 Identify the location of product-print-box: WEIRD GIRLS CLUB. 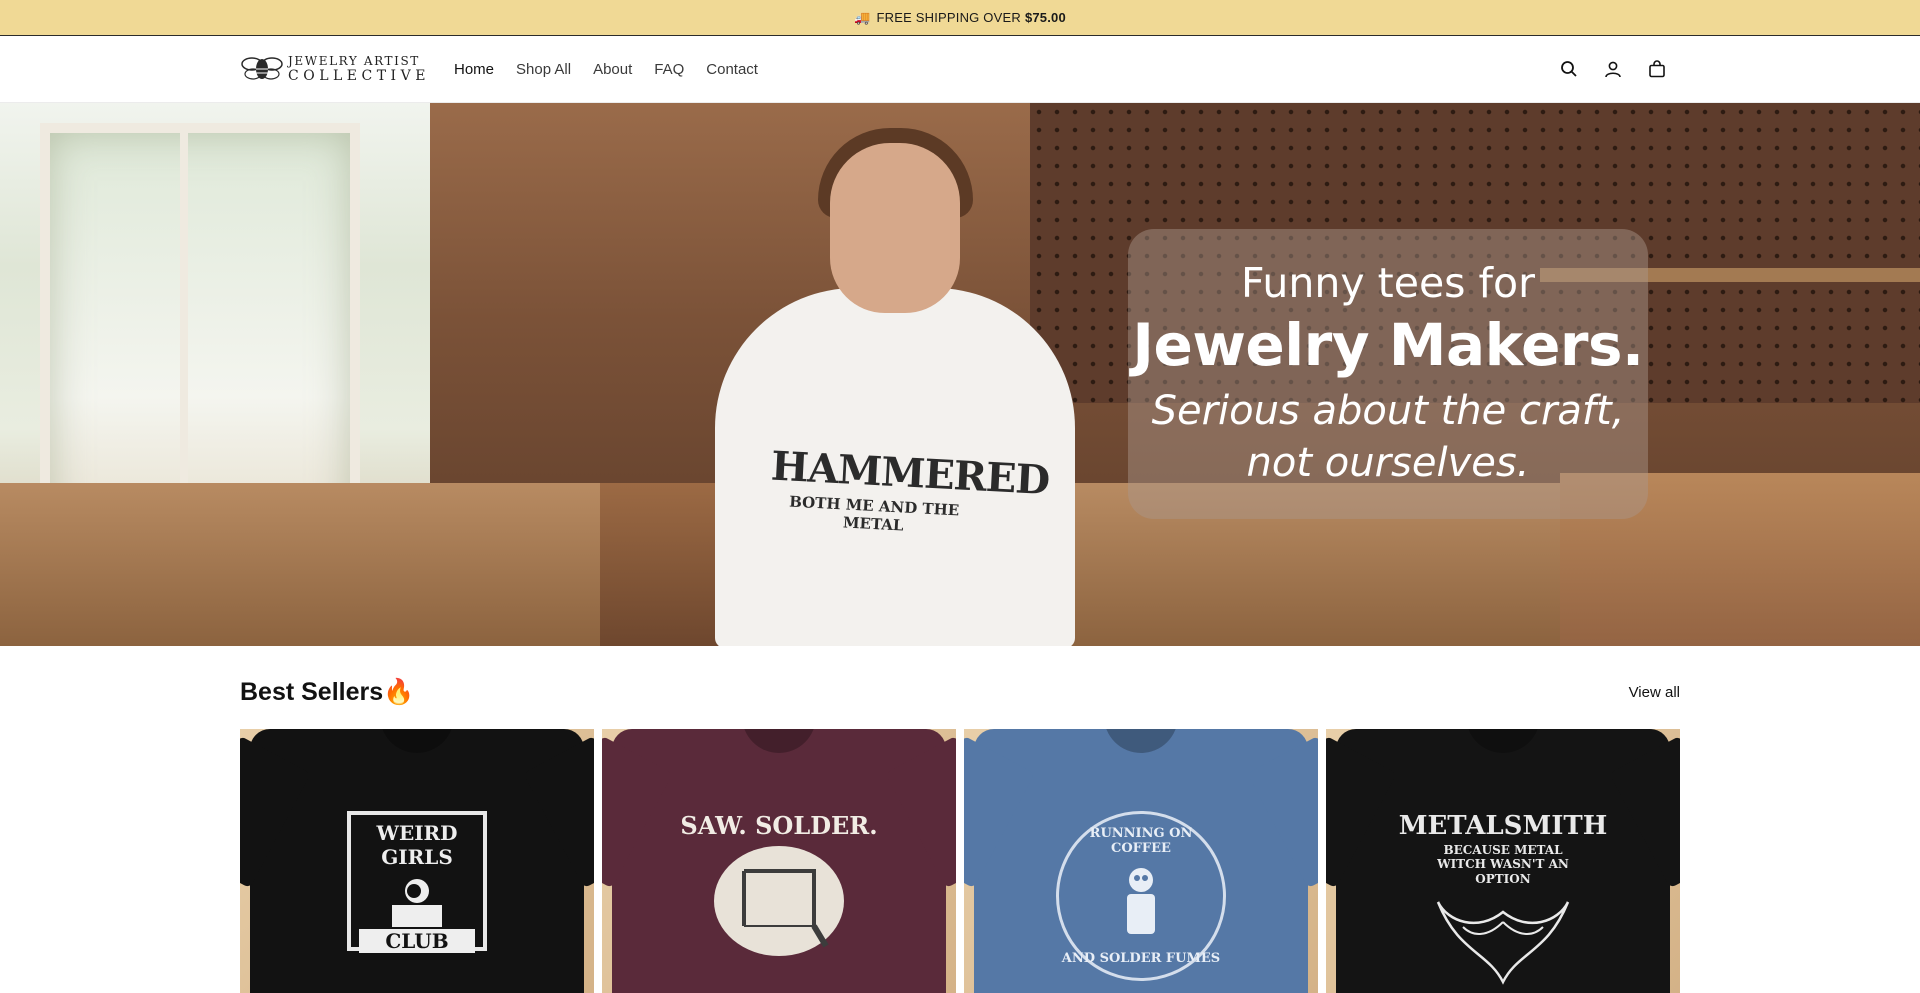
(417, 882).